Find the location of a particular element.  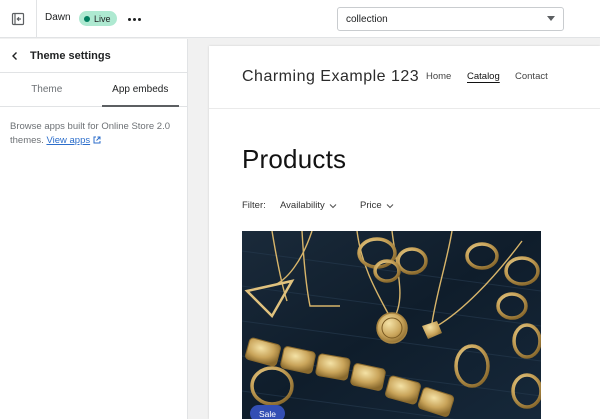

tab-theme: Theme is located at coordinates (47, 89).